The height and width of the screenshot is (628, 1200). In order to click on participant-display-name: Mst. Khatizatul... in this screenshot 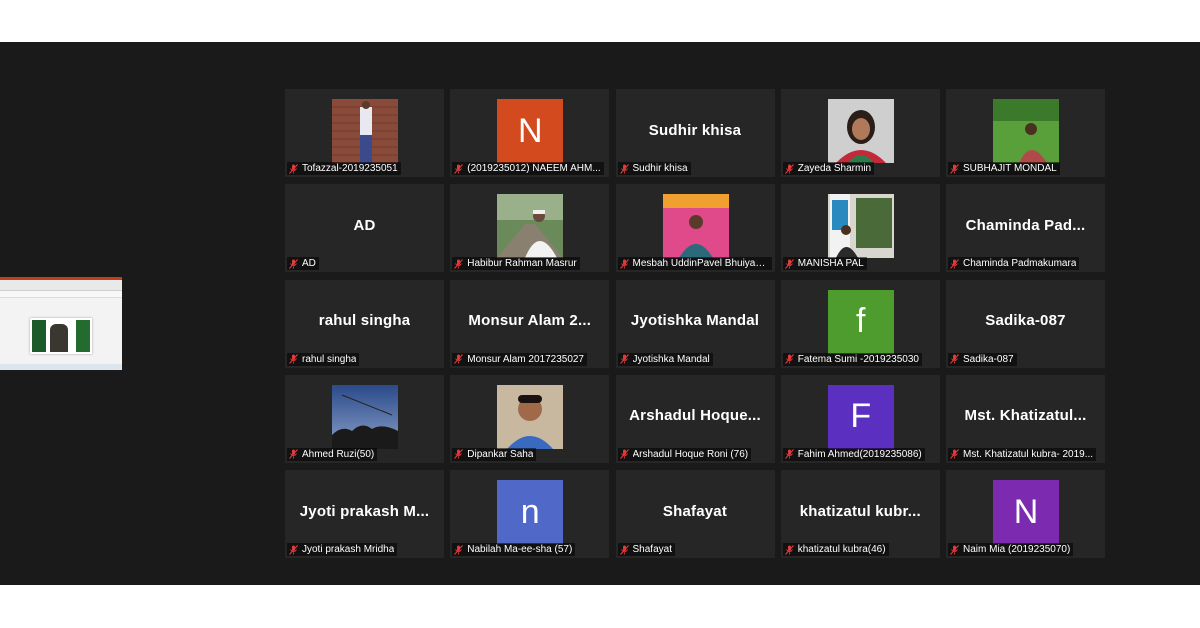, I will do `click(1025, 416)`.